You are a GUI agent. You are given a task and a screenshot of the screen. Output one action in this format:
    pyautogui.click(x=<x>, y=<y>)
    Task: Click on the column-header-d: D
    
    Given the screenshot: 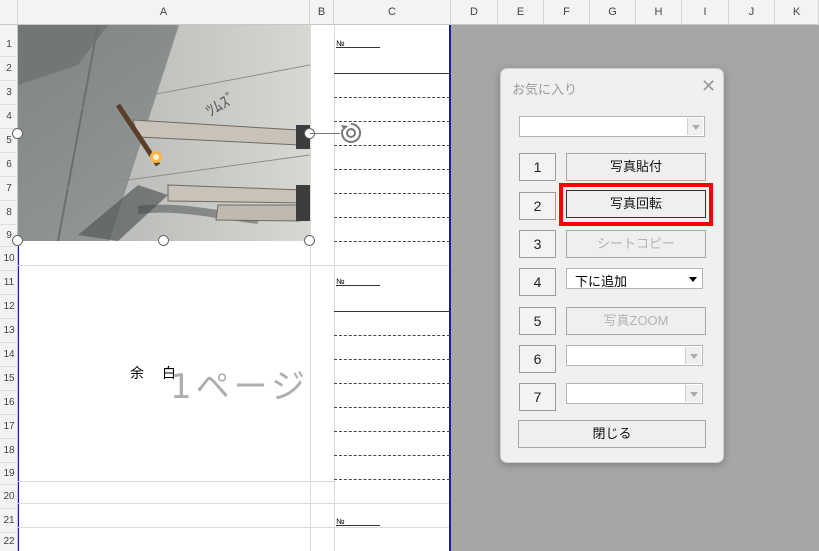 What is the action you would take?
    pyautogui.click(x=474, y=12)
    